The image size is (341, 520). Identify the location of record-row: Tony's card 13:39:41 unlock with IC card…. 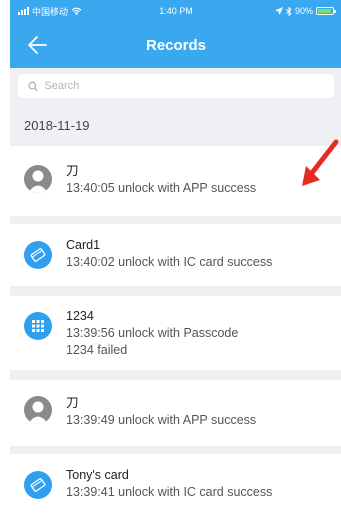
(175, 487).